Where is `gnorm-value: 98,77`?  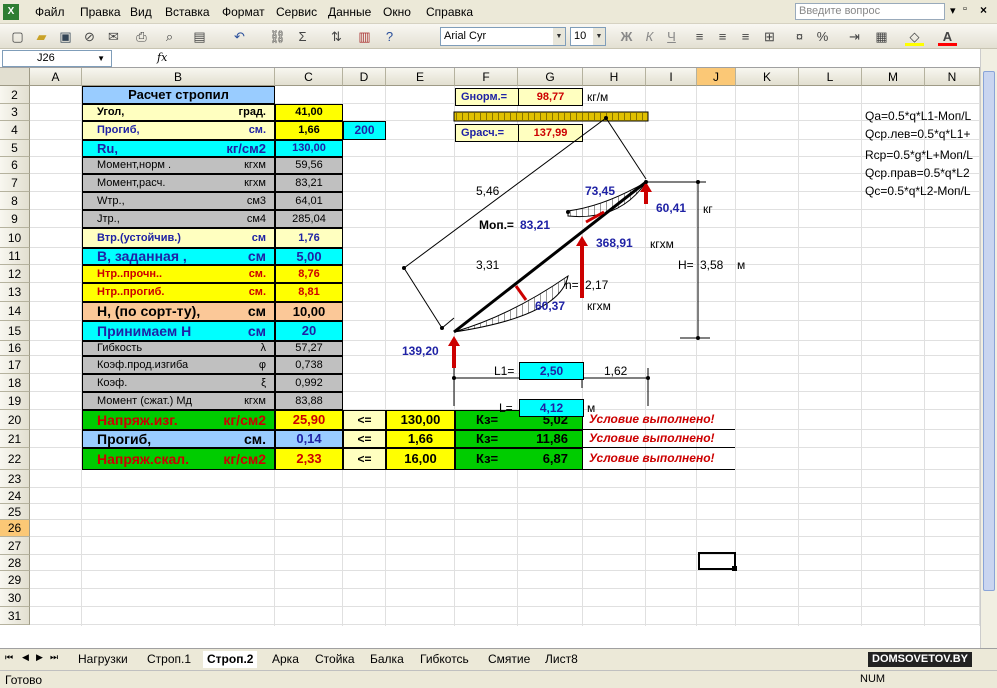
gnorm-value: 98,77 is located at coordinates (550, 97).